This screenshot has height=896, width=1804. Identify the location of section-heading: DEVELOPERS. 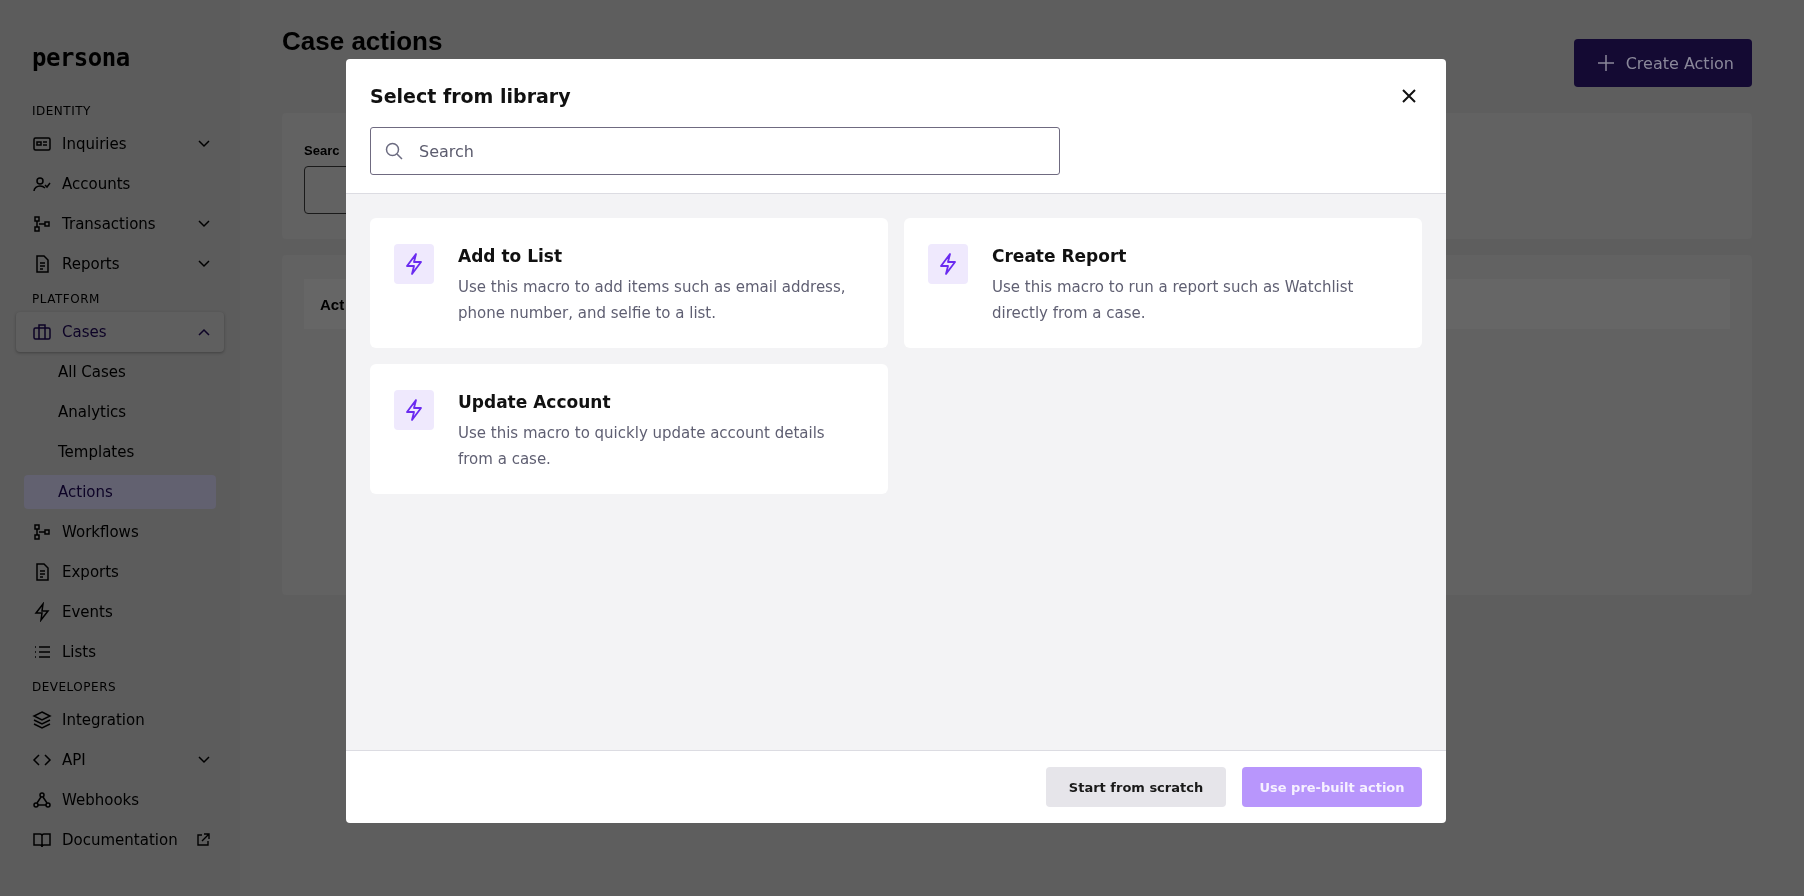
(74, 687).